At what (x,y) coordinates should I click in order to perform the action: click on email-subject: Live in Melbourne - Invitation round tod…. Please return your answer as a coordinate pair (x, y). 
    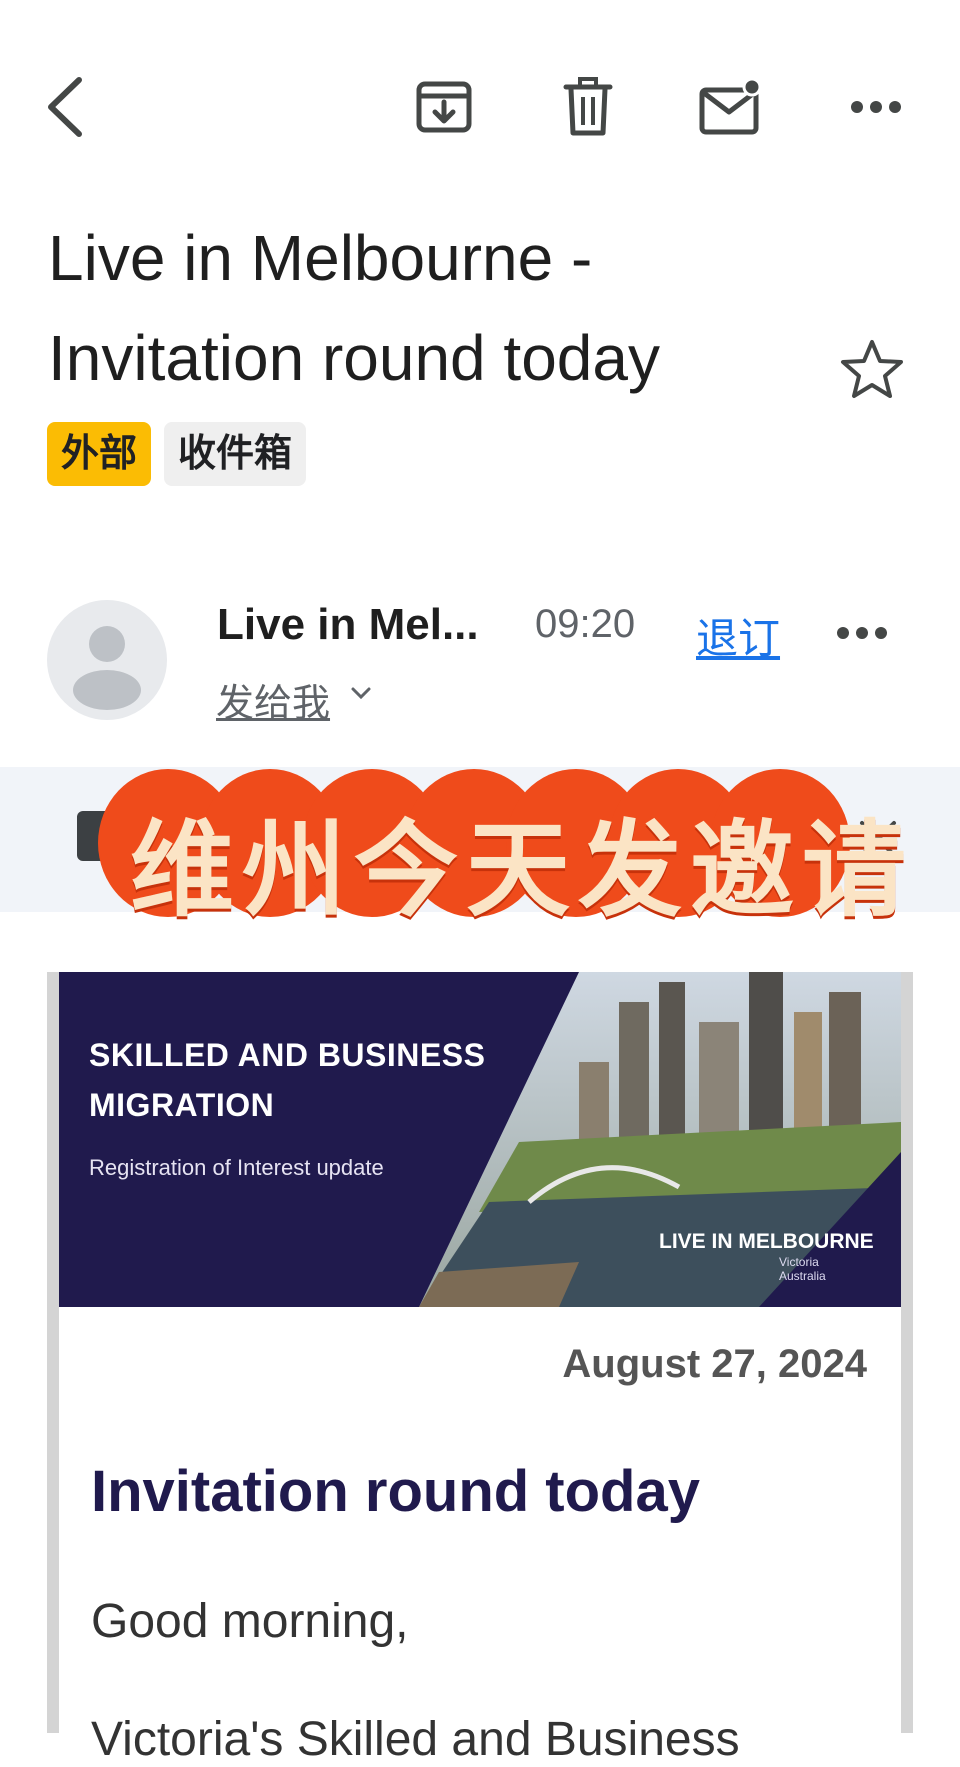
    Looking at the image, I should click on (354, 308).